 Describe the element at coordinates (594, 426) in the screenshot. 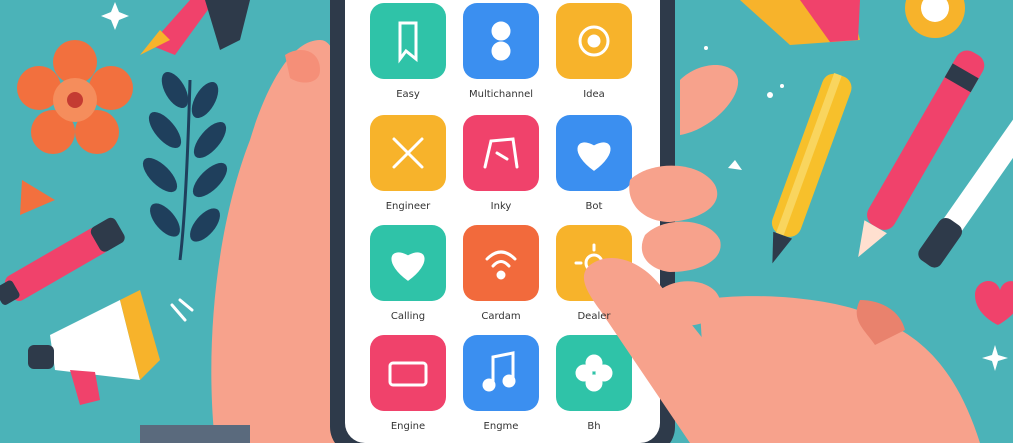

I see `app-label: Bh` at that location.